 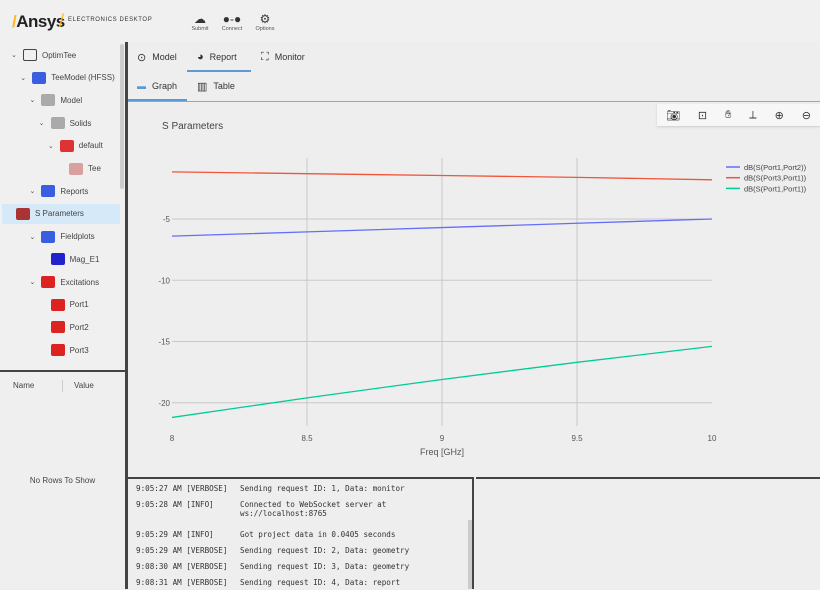 I want to click on tree-item: ⌄ Excitations, so click(x=63, y=282).